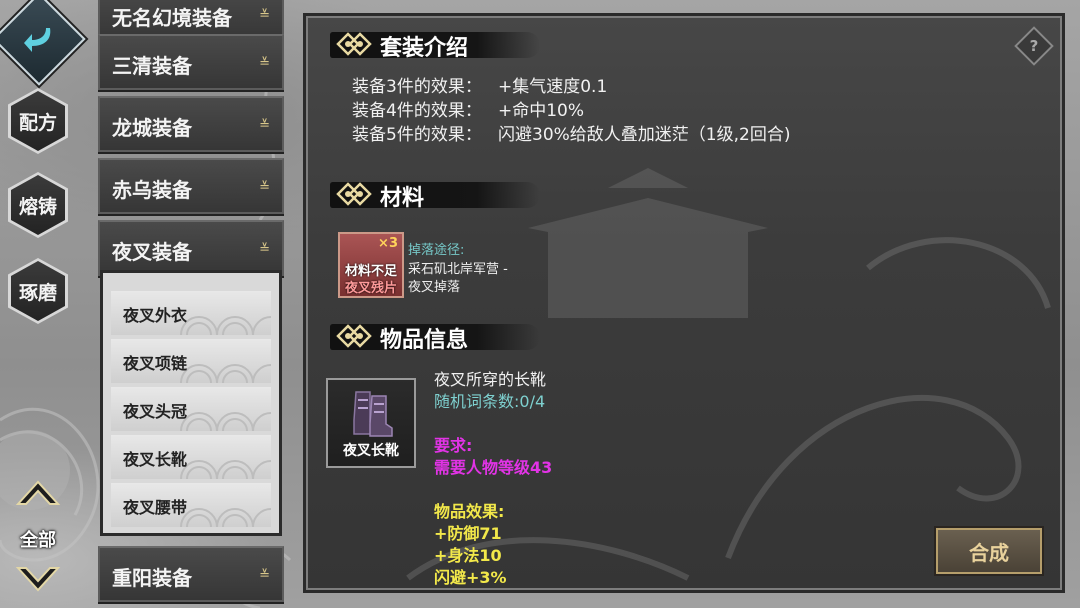  What do you see at coordinates (191, 313) in the screenshot?
I see `sub-item: 夜叉外衣` at bounding box center [191, 313].